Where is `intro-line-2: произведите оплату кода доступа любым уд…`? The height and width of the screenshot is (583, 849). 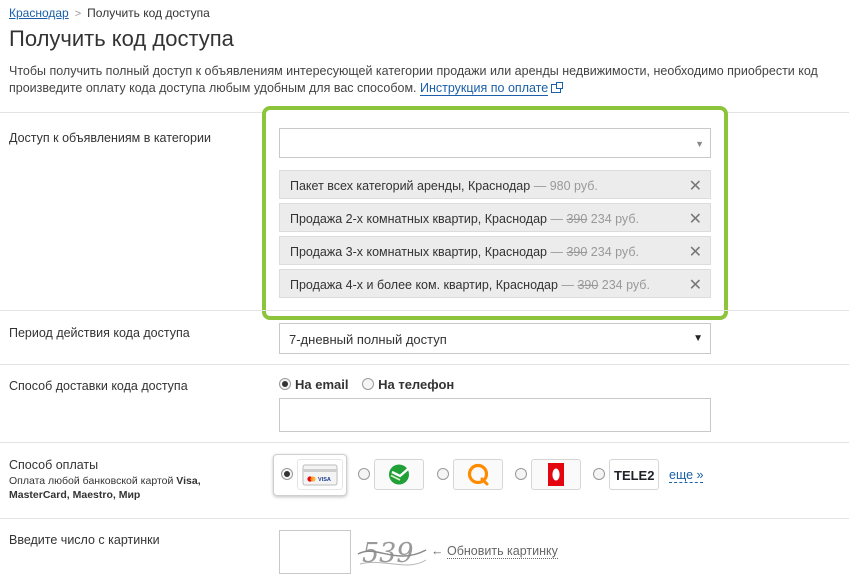
intro-line-2: произведите оплату кода доступа любым уд… is located at coordinates (213, 88).